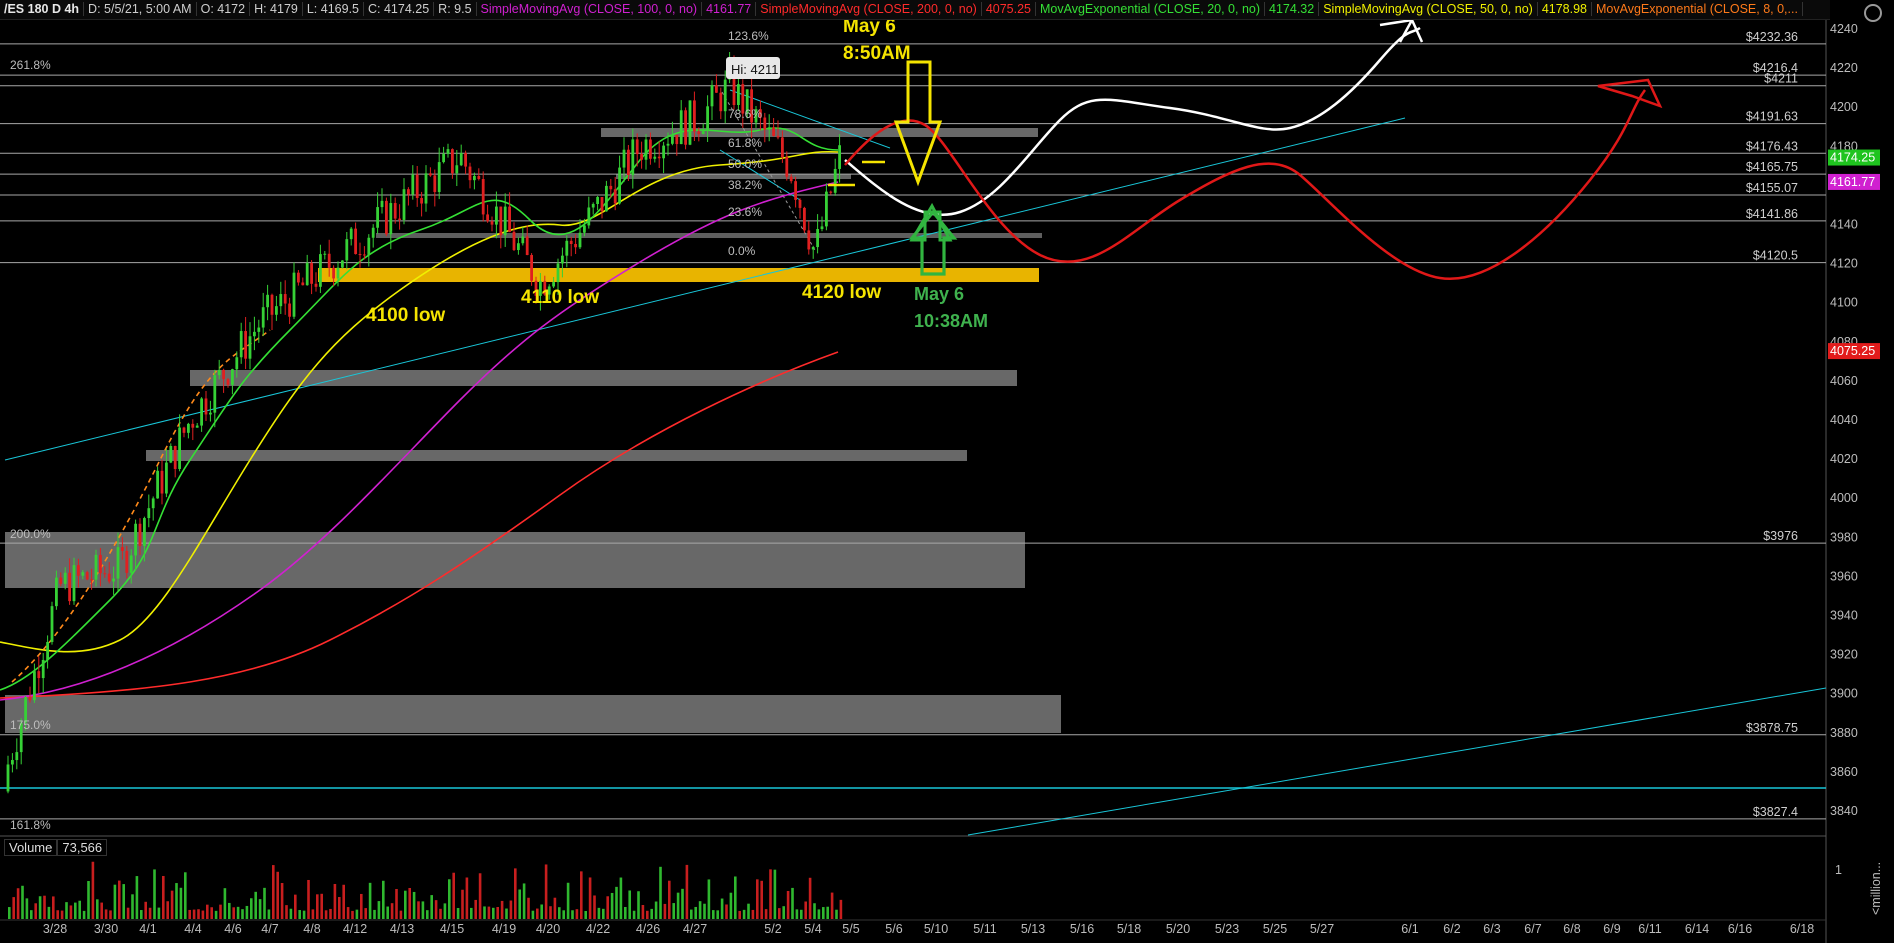 The height and width of the screenshot is (943, 1894). What do you see at coordinates (1151, 9) in the screenshot?
I see `study-3-label: MovAvgExponential (CLOSE, 20, 0, no)` at bounding box center [1151, 9].